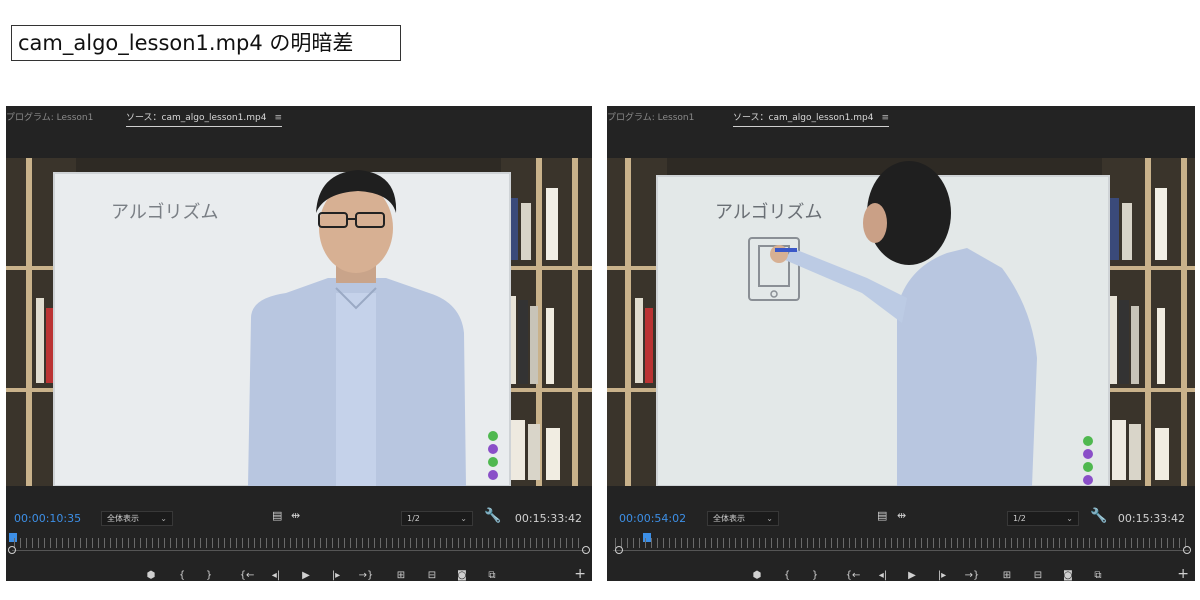 The height and width of the screenshot is (600, 1200). What do you see at coordinates (652, 518) in the screenshot?
I see `current-timecode: 00:00:54:02` at bounding box center [652, 518].